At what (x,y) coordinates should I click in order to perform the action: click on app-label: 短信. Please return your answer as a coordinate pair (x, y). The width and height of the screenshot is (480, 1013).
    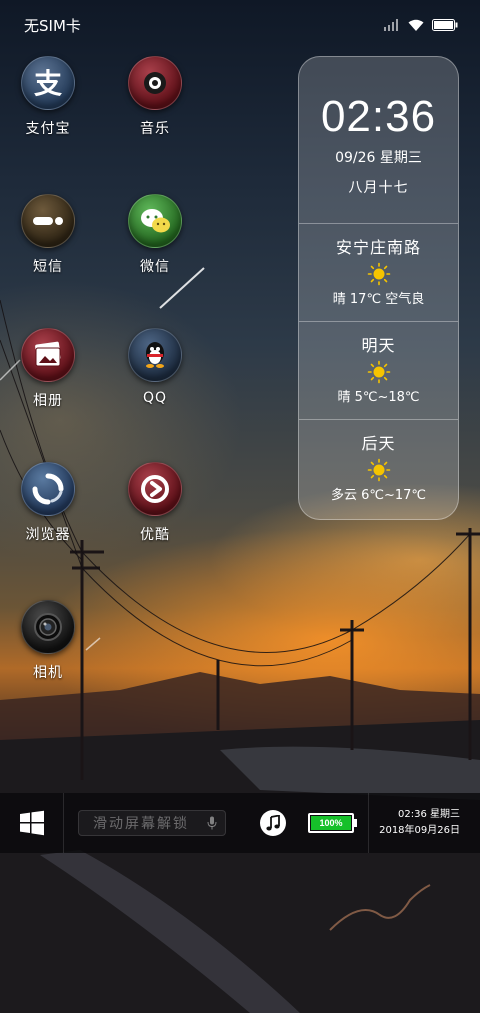
    Looking at the image, I should click on (48, 267).